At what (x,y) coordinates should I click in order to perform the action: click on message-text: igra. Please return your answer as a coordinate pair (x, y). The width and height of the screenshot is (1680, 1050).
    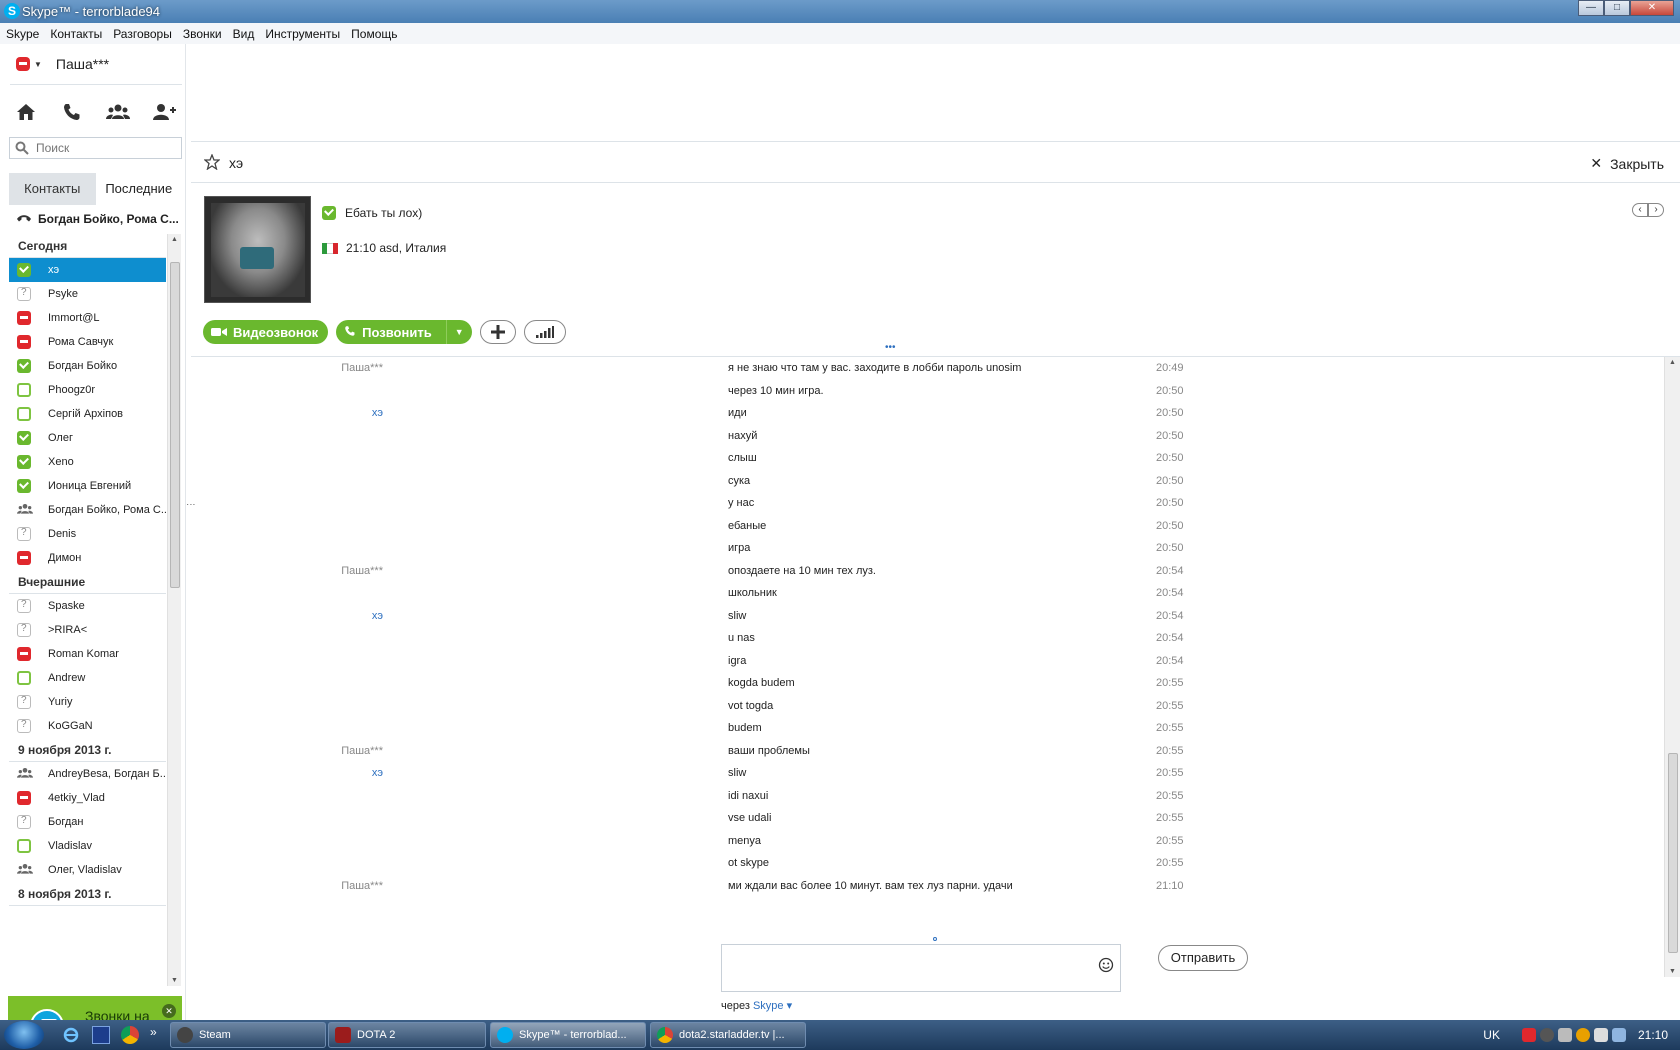
    Looking at the image, I should click on (737, 660).